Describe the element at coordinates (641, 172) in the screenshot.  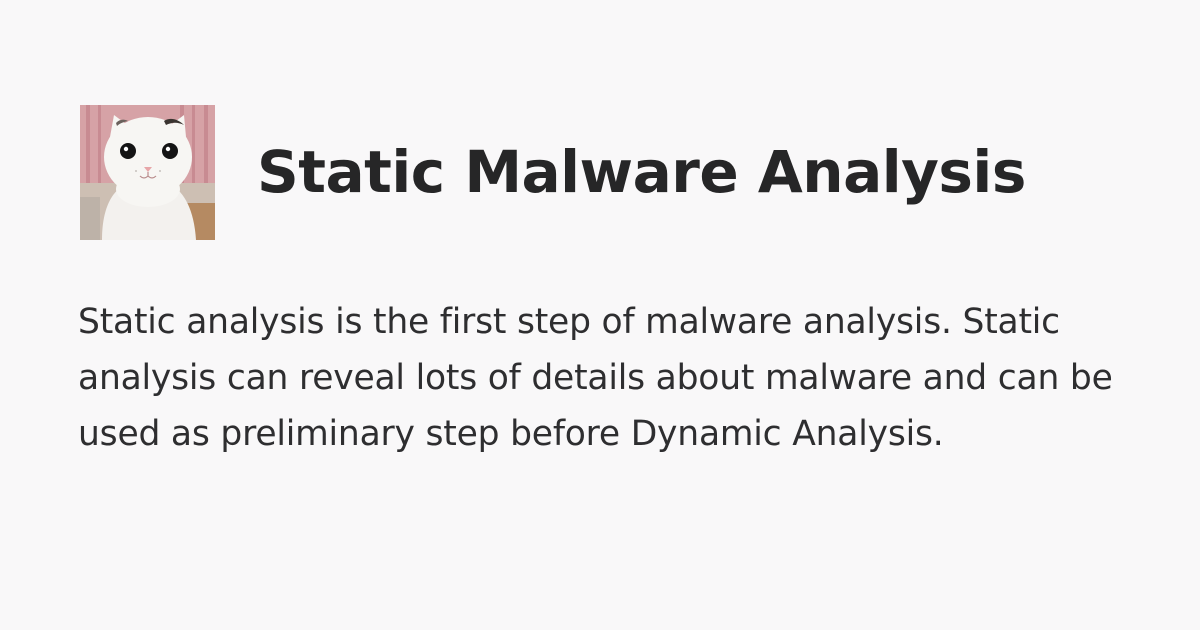
I see `page-title: Static Malware Analysis` at that location.